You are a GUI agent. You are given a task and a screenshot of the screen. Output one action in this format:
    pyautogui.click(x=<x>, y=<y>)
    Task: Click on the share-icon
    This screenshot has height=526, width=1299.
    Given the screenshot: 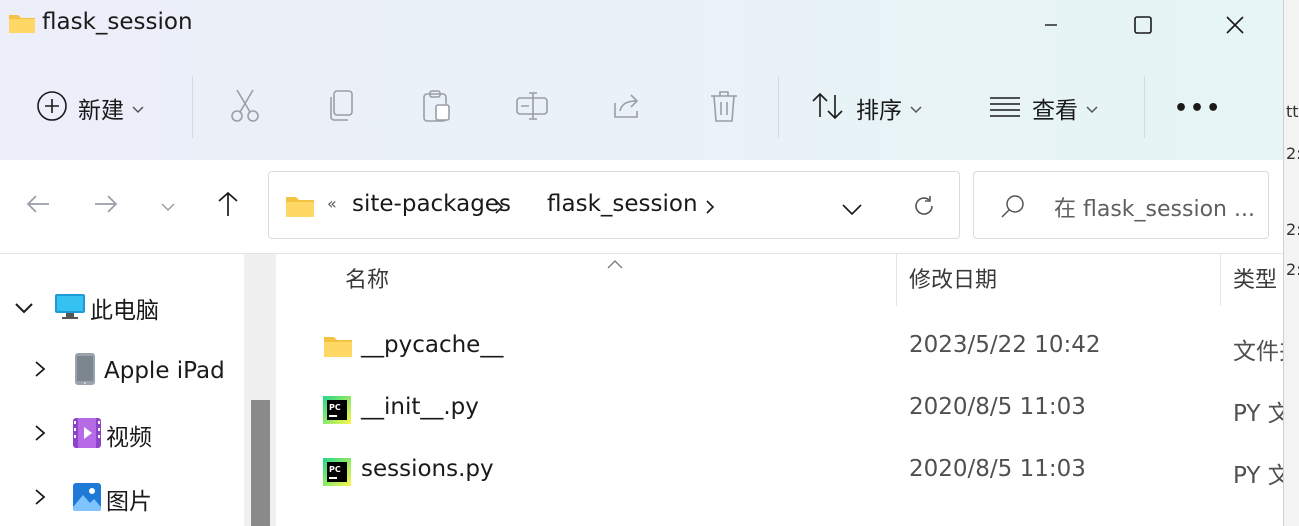 What is the action you would take?
    pyautogui.click(x=628, y=108)
    